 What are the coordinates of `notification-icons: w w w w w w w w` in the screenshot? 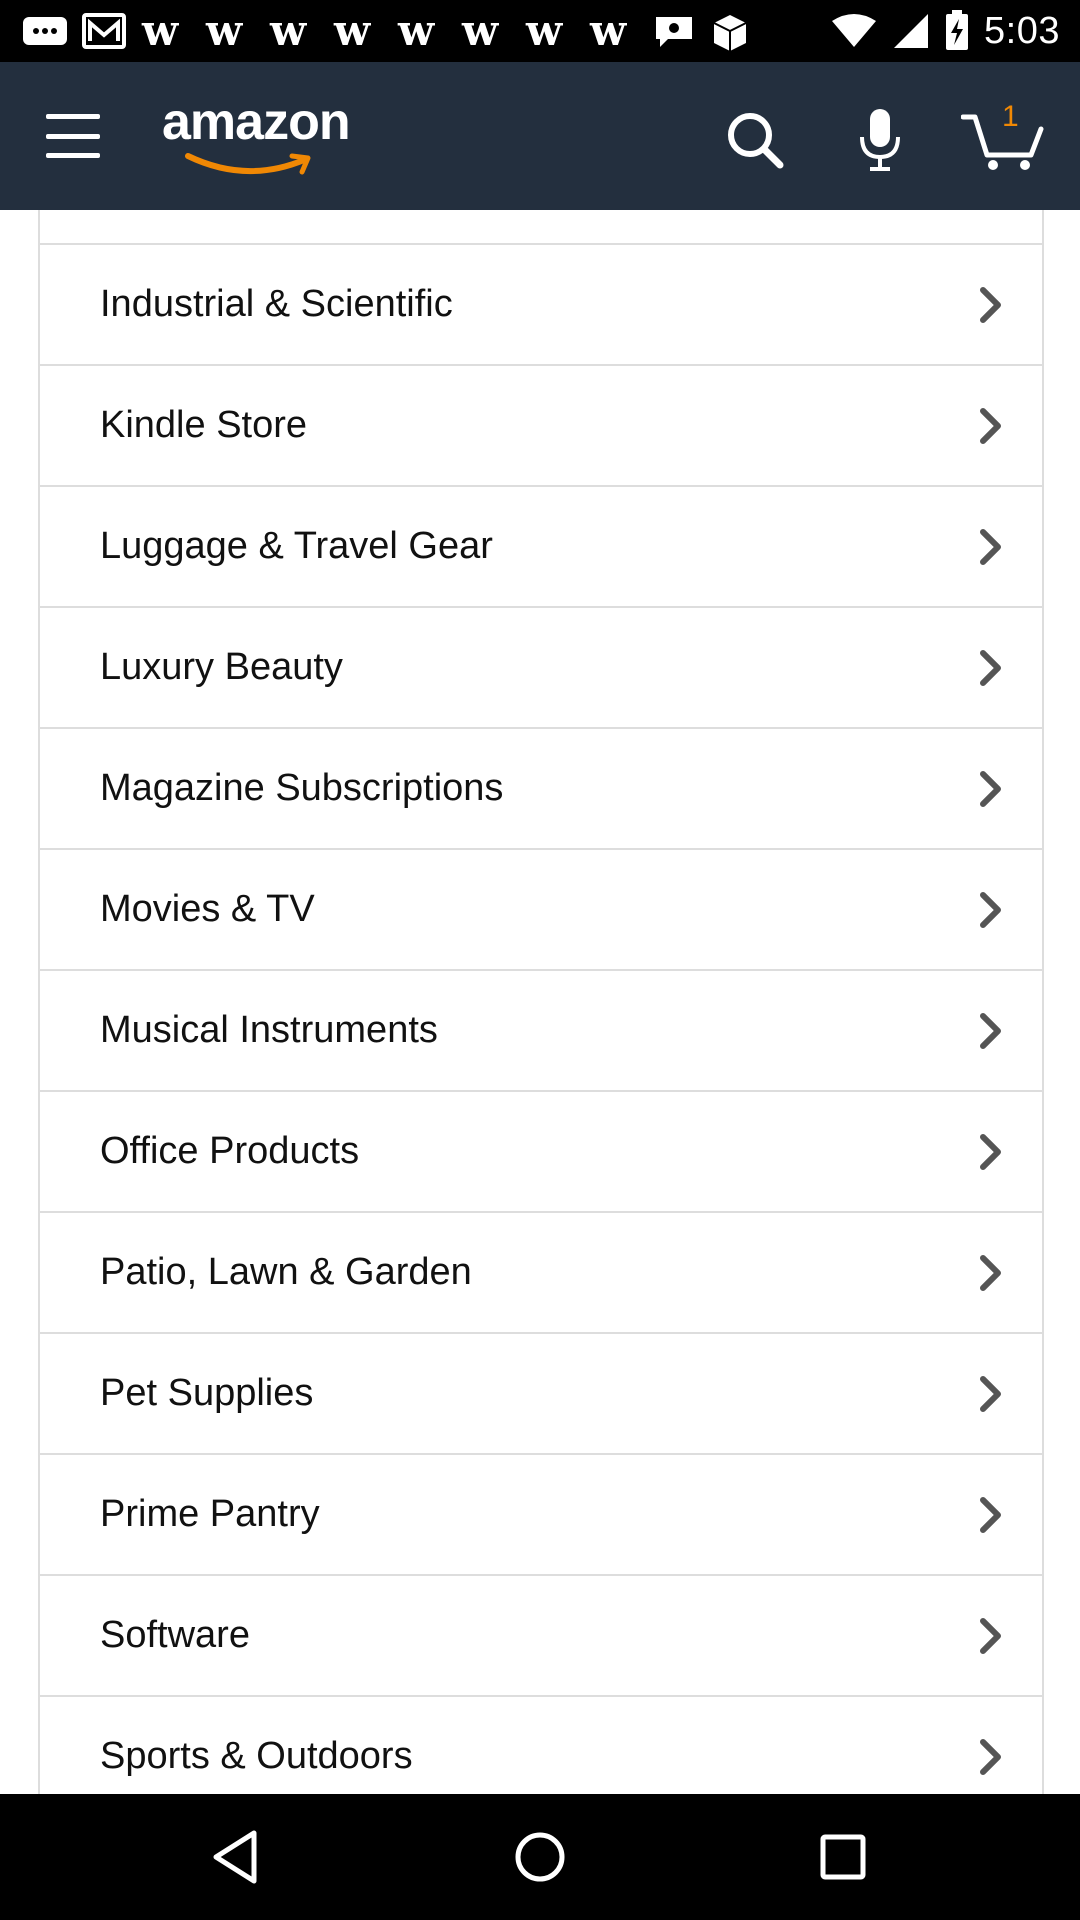 It's located at (386, 31).